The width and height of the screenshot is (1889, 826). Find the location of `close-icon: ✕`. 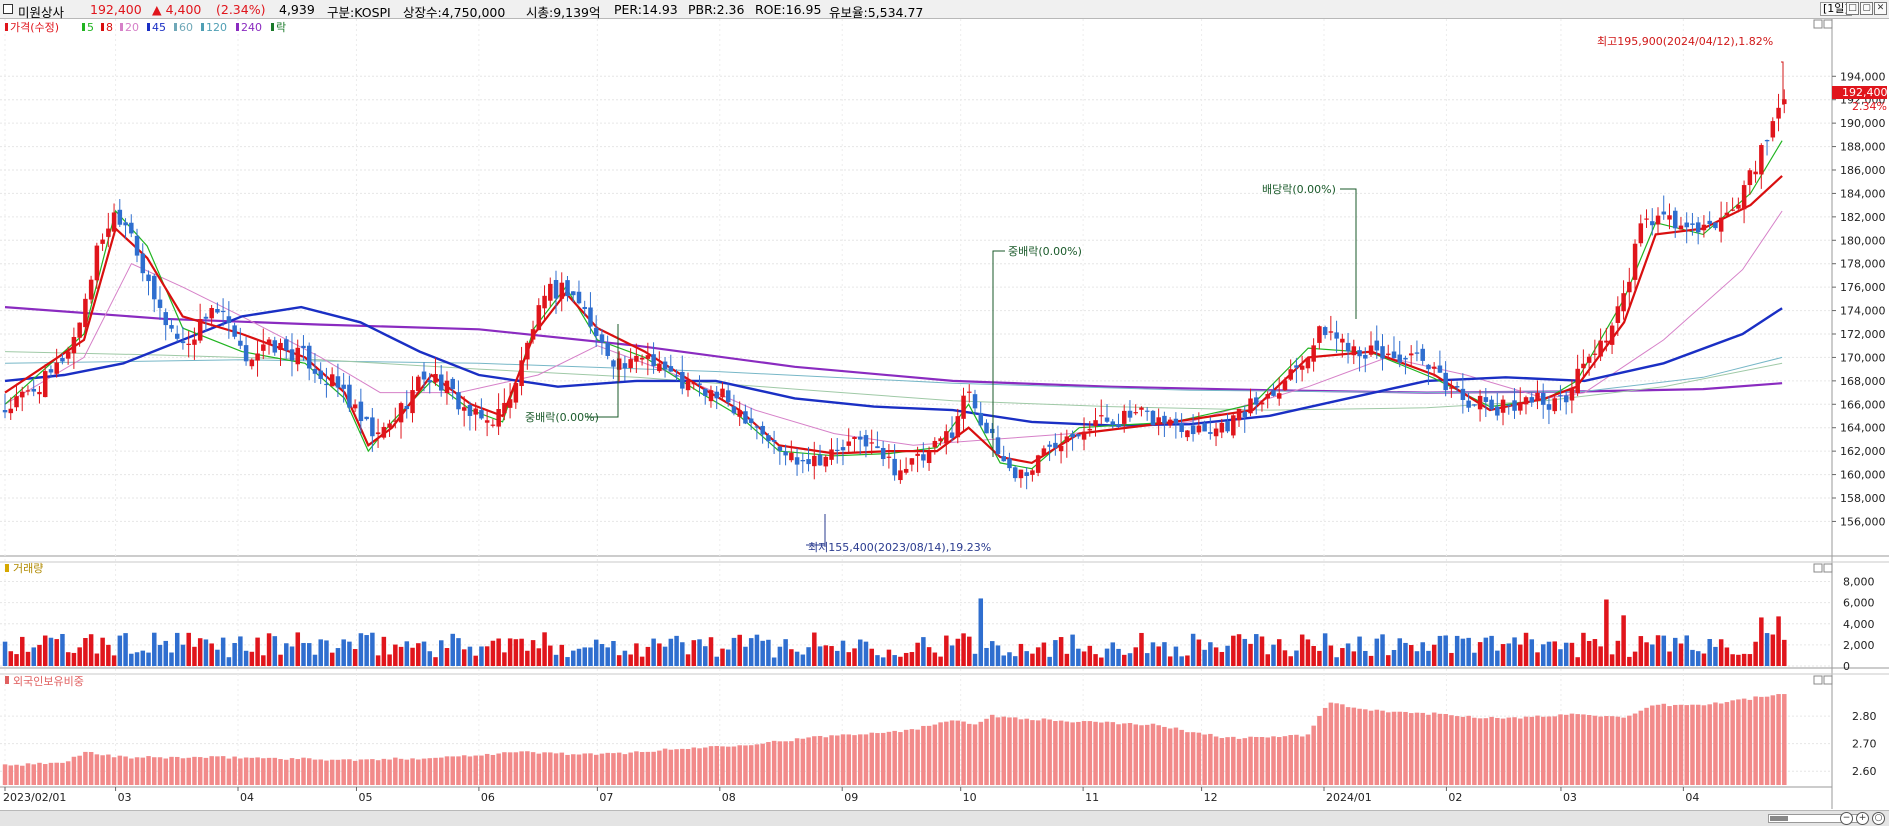

close-icon: ✕ is located at coordinates (1880, 8).